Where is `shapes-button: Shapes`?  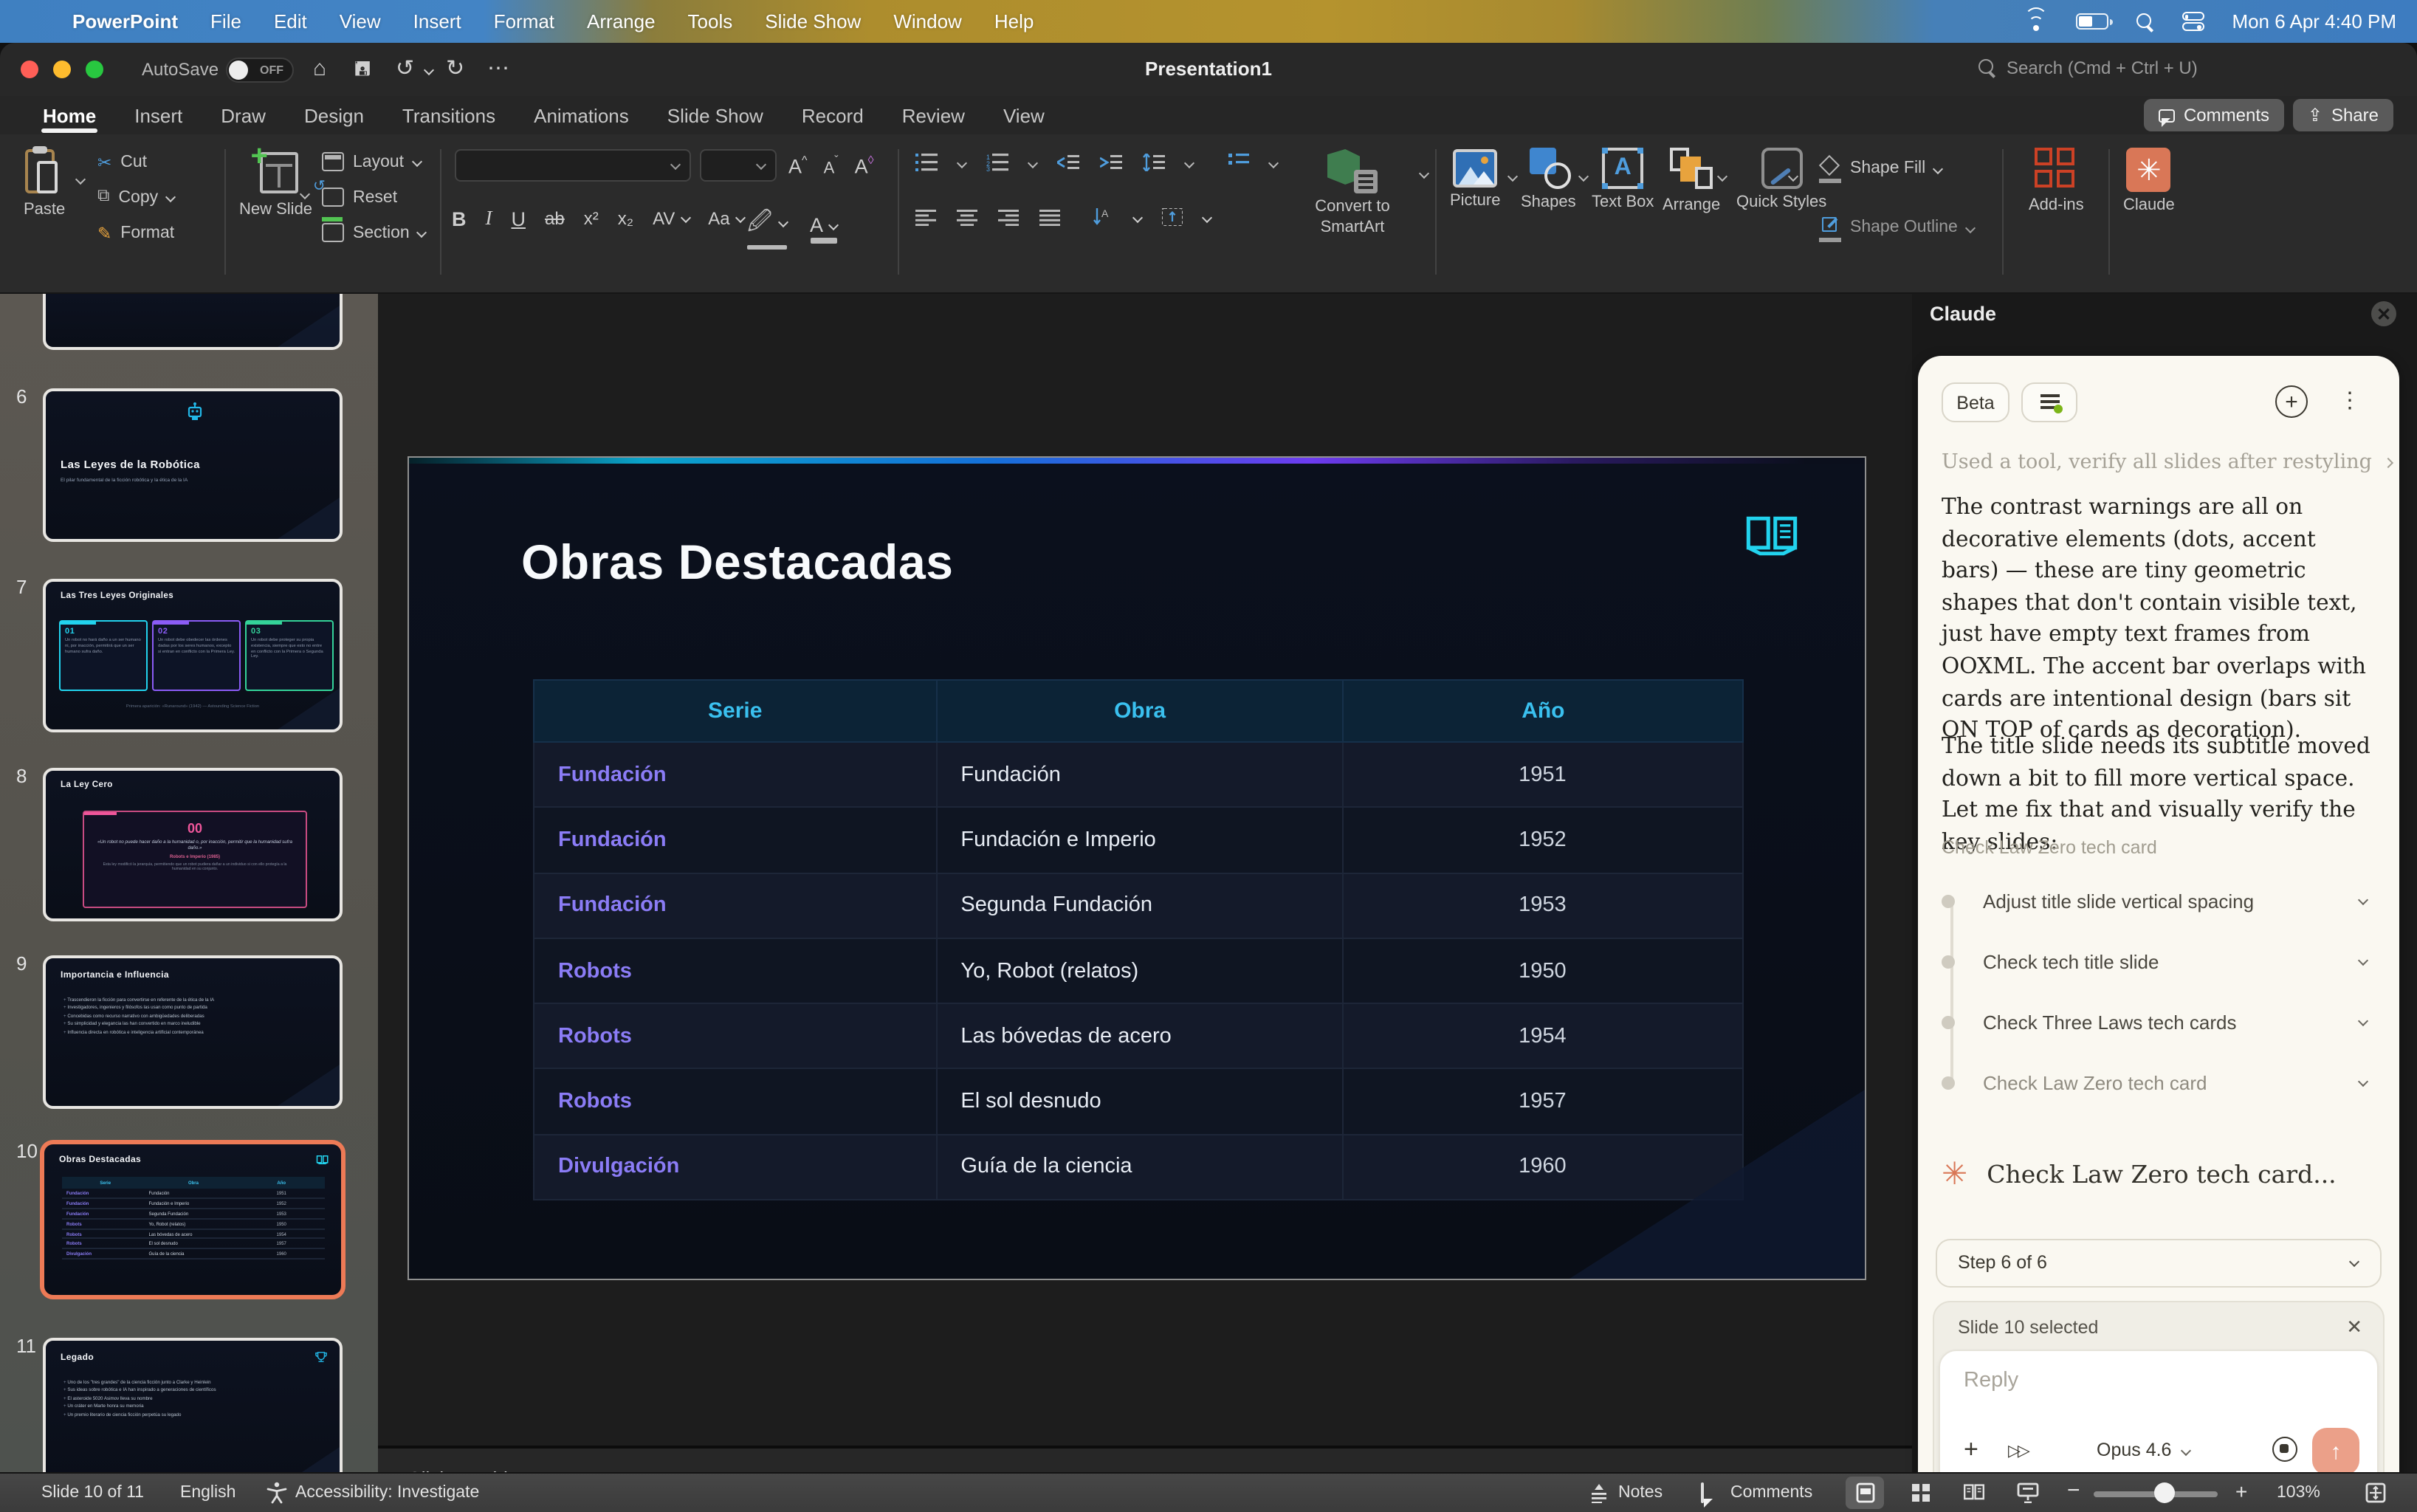 shapes-button: Shapes is located at coordinates (1549, 179).